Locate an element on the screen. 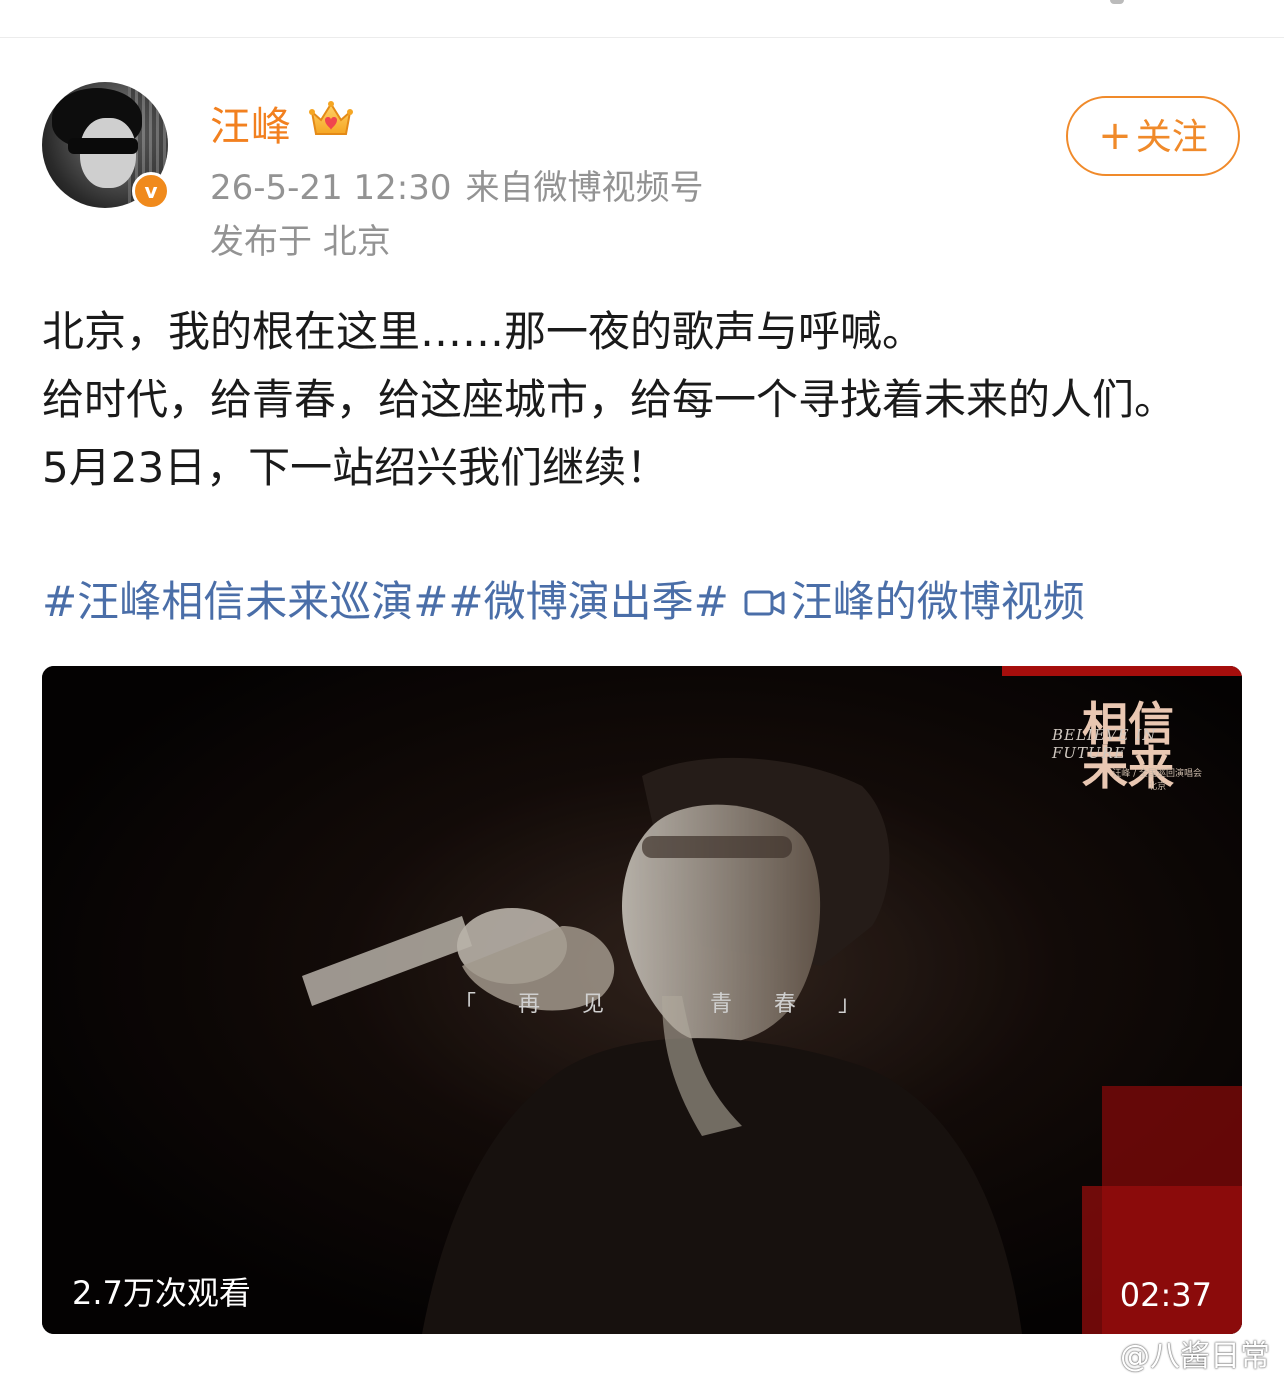 The width and height of the screenshot is (1284, 1387). author-name: 汪峰 is located at coordinates (251, 123).